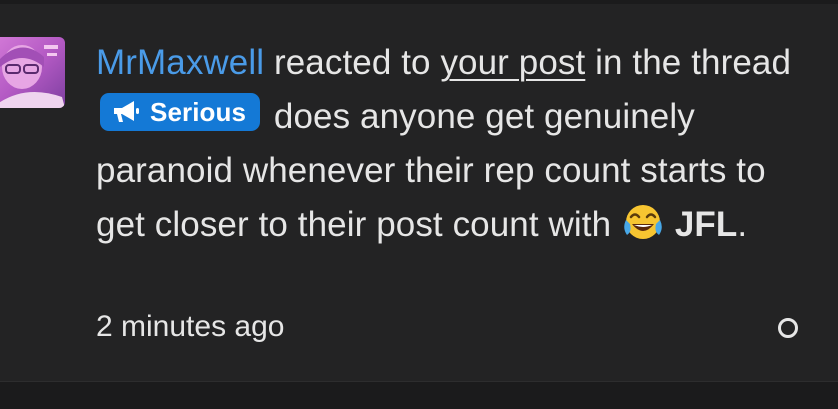 The height and width of the screenshot is (409, 838). I want to click on thread-prefix-badge: Serious, so click(180, 112).